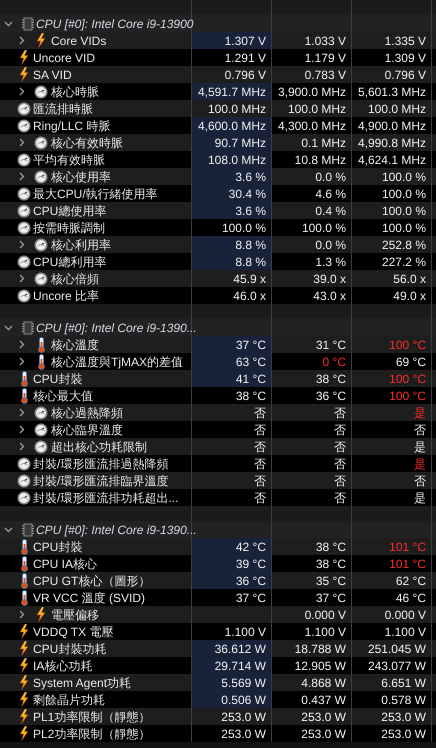 The height and width of the screenshot is (748, 436). Describe the element at coordinates (218, 648) in the screenshot. I see `sensor-row: CPU封裝功耗 36.612 W 18.788 W 251.045 W` at that location.